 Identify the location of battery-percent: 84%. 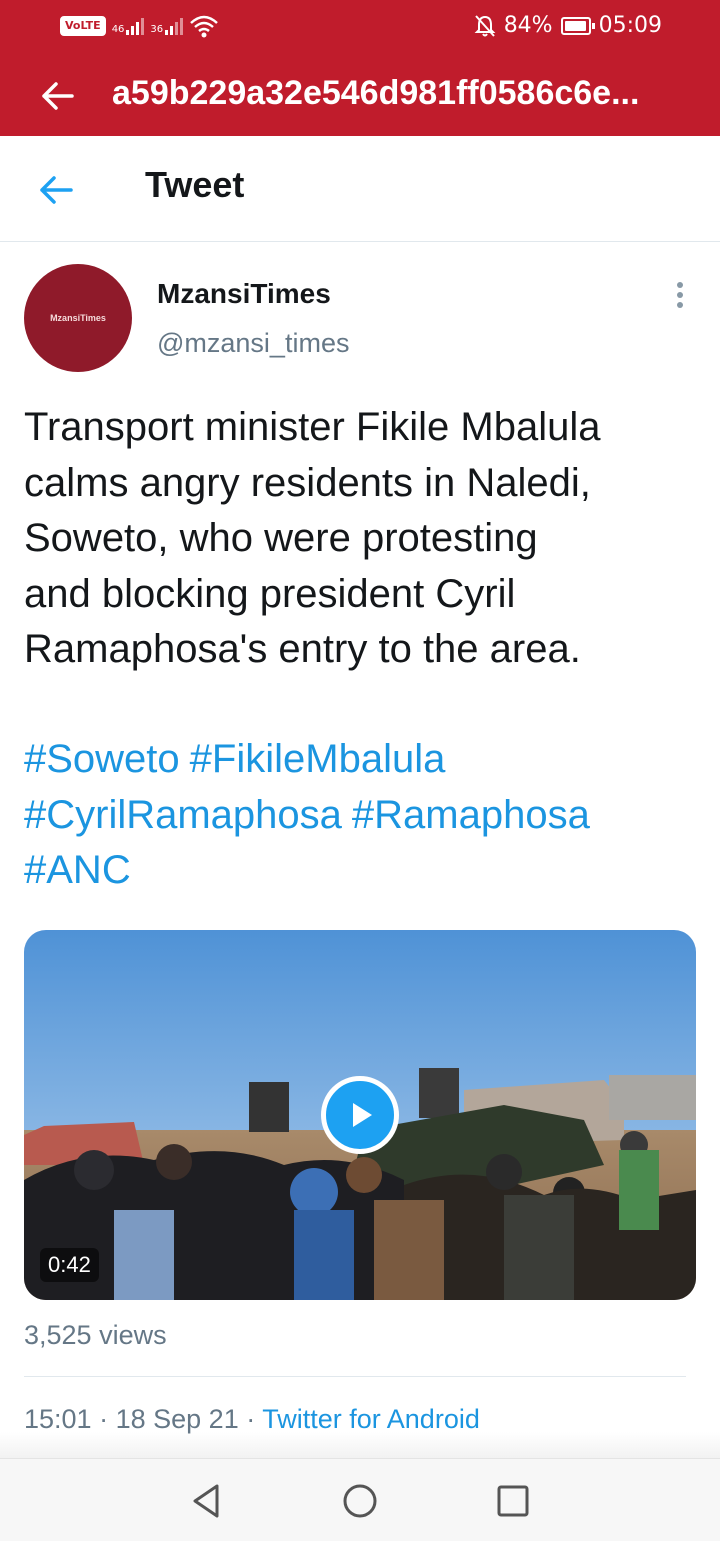
(528, 25).